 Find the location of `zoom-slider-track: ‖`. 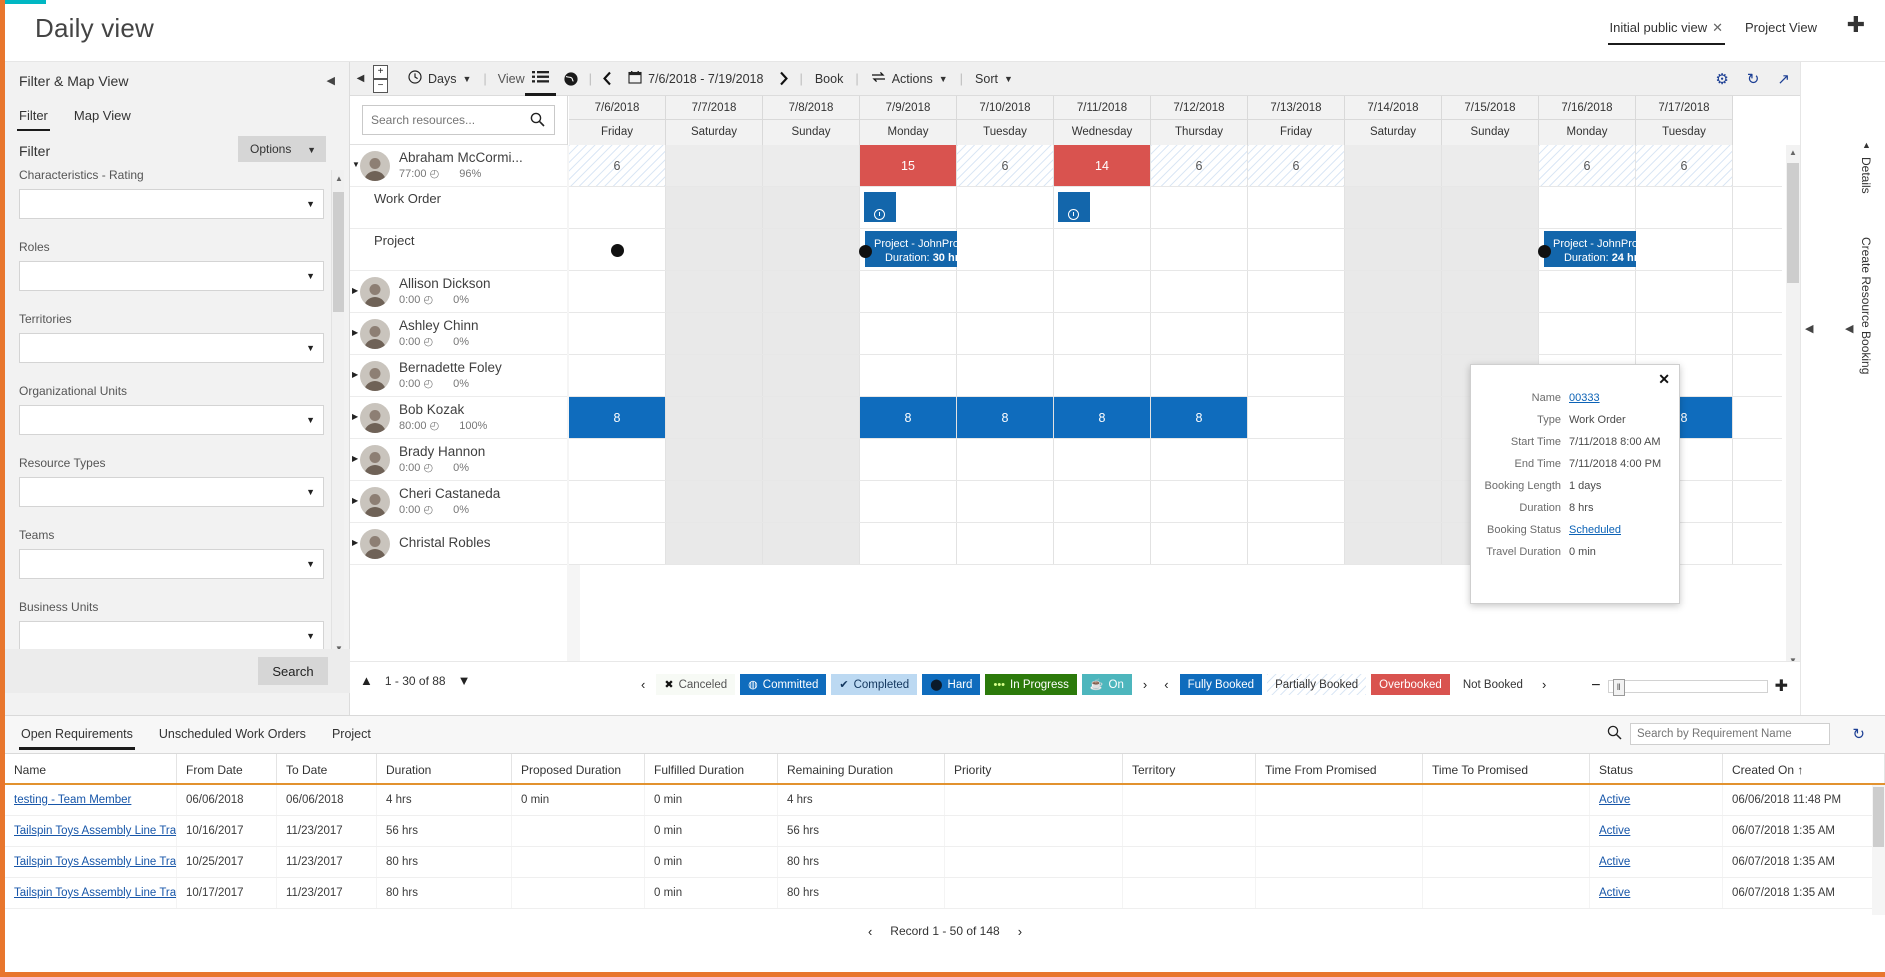

zoom-slider-track: ‖ is located at coordinates (1687, 687).